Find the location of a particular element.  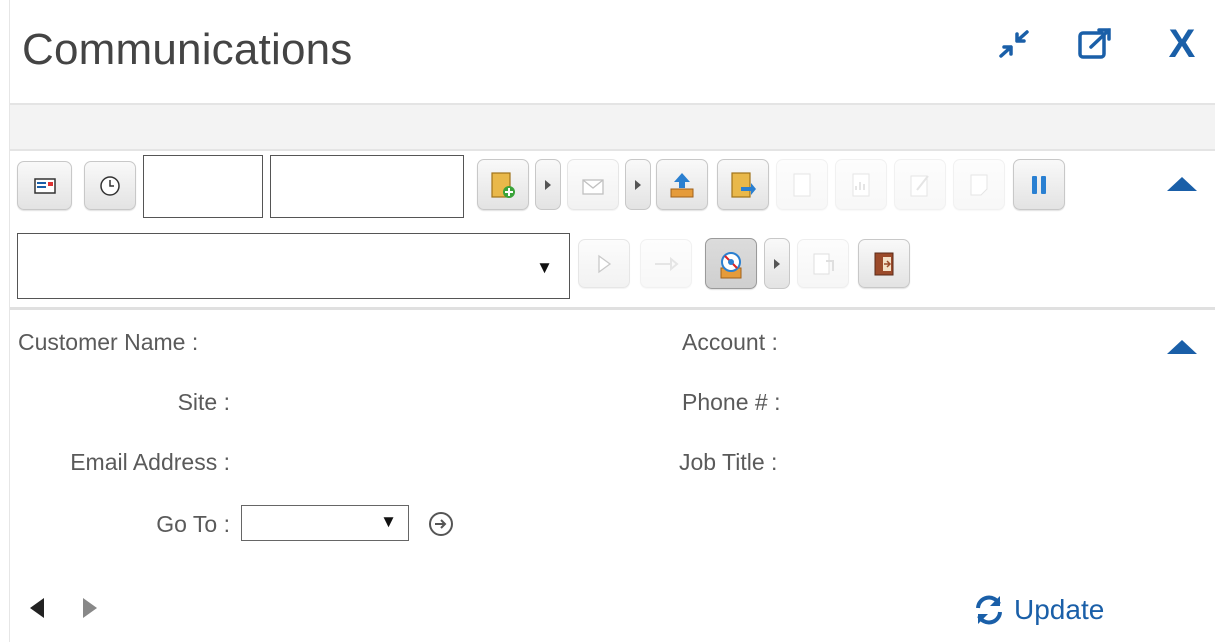

new-communication-dropdown is located at coordinates (548, 184).